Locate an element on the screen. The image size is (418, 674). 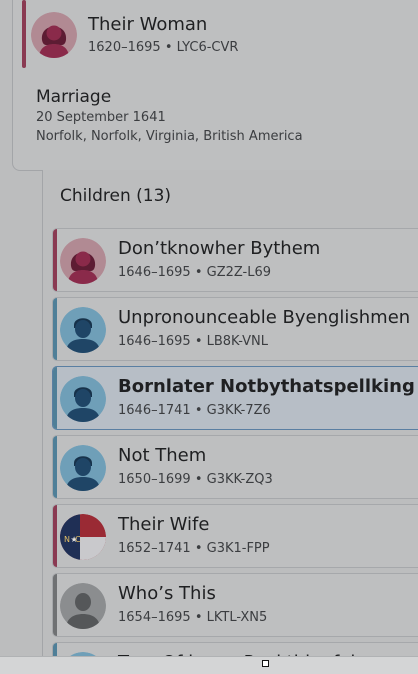
svg-text: N is located at coordinates (67, 539).